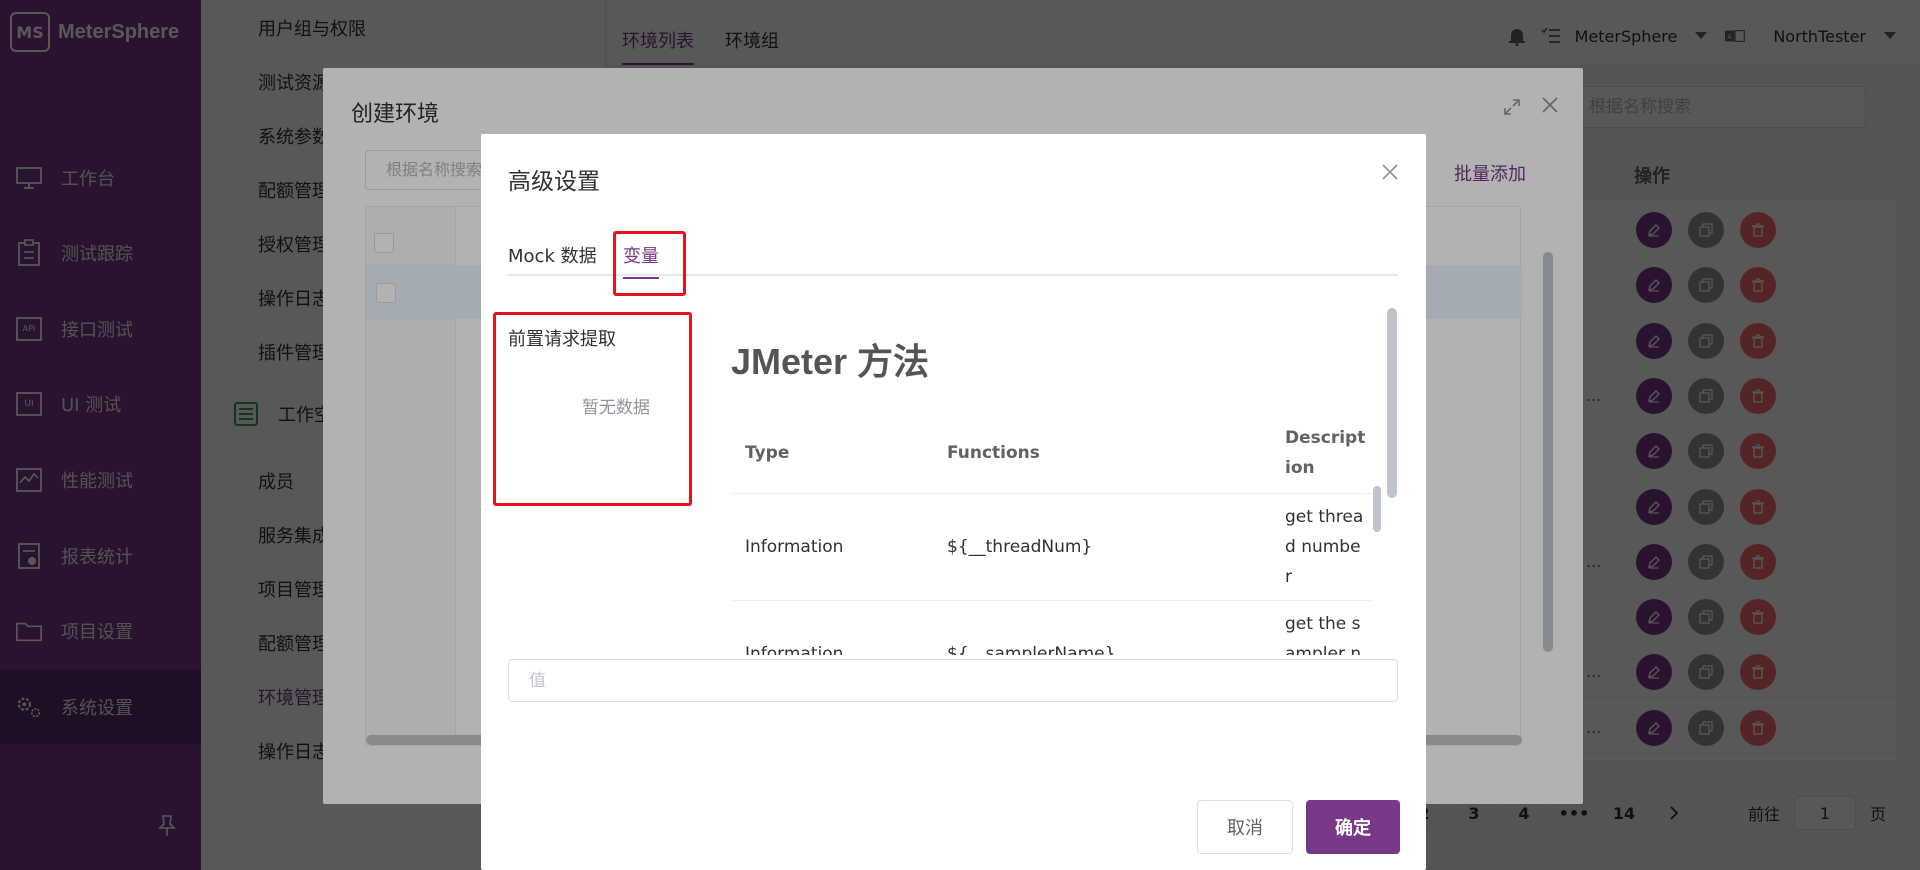 The height and width of the screenshot is (870, 1920). What do you see at coordinates (953, 680) in the screenshot?
I see `variable-value-input` at bounding box center [953, 680].